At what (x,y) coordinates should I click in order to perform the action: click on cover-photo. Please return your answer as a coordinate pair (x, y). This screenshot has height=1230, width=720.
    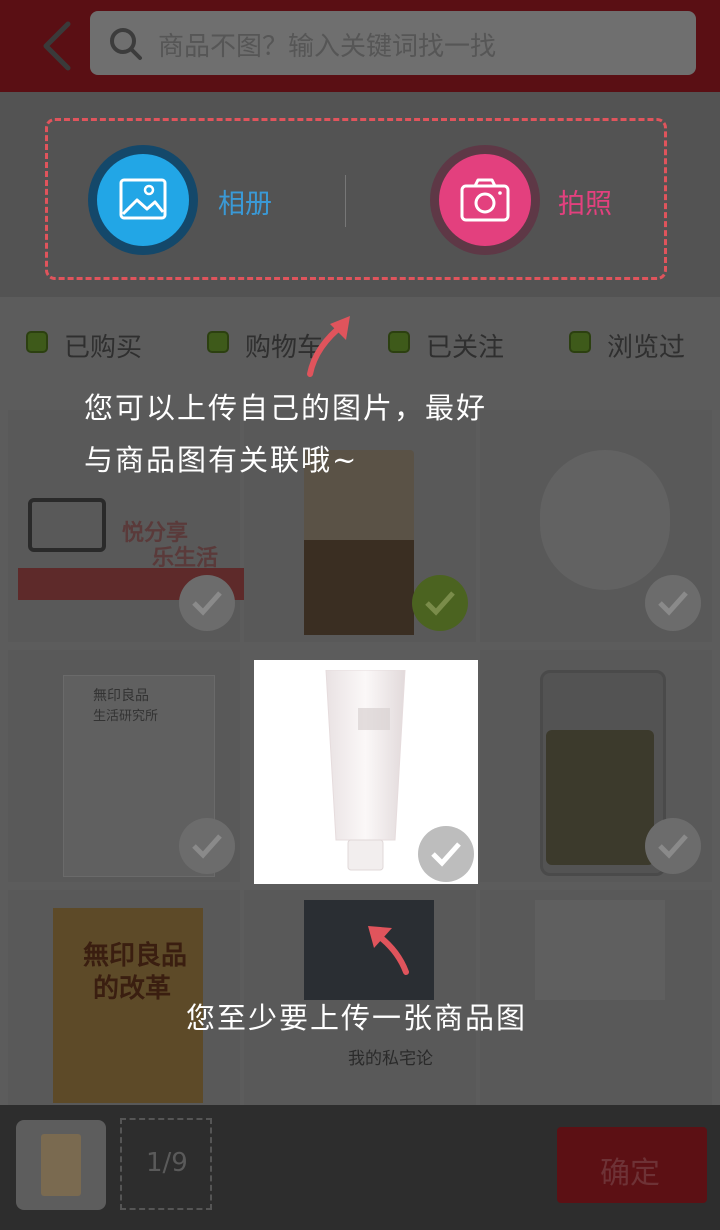
    Looking at the image, I should click on (600, 950).